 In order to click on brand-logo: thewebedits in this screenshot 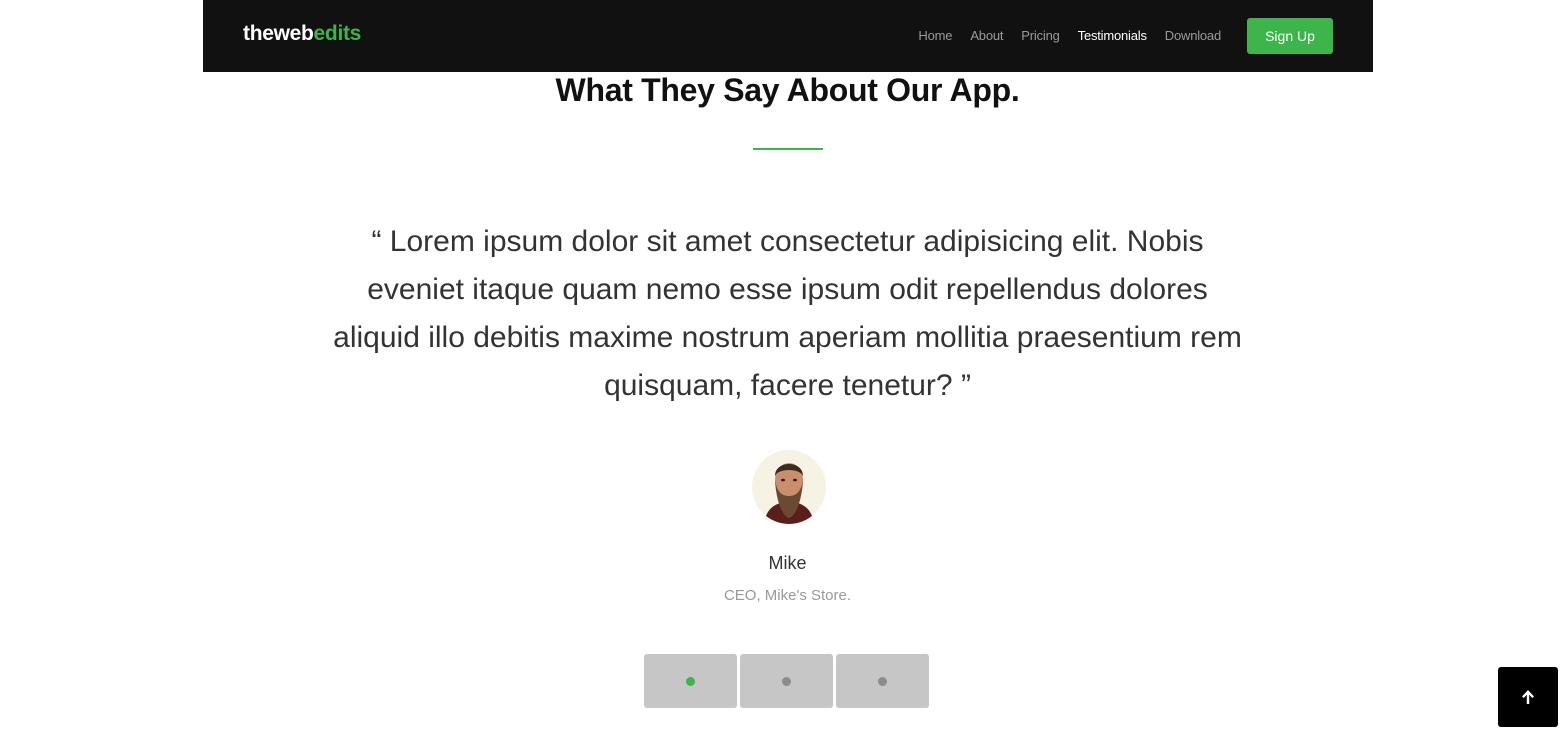, I will do `click(302, 34)`.